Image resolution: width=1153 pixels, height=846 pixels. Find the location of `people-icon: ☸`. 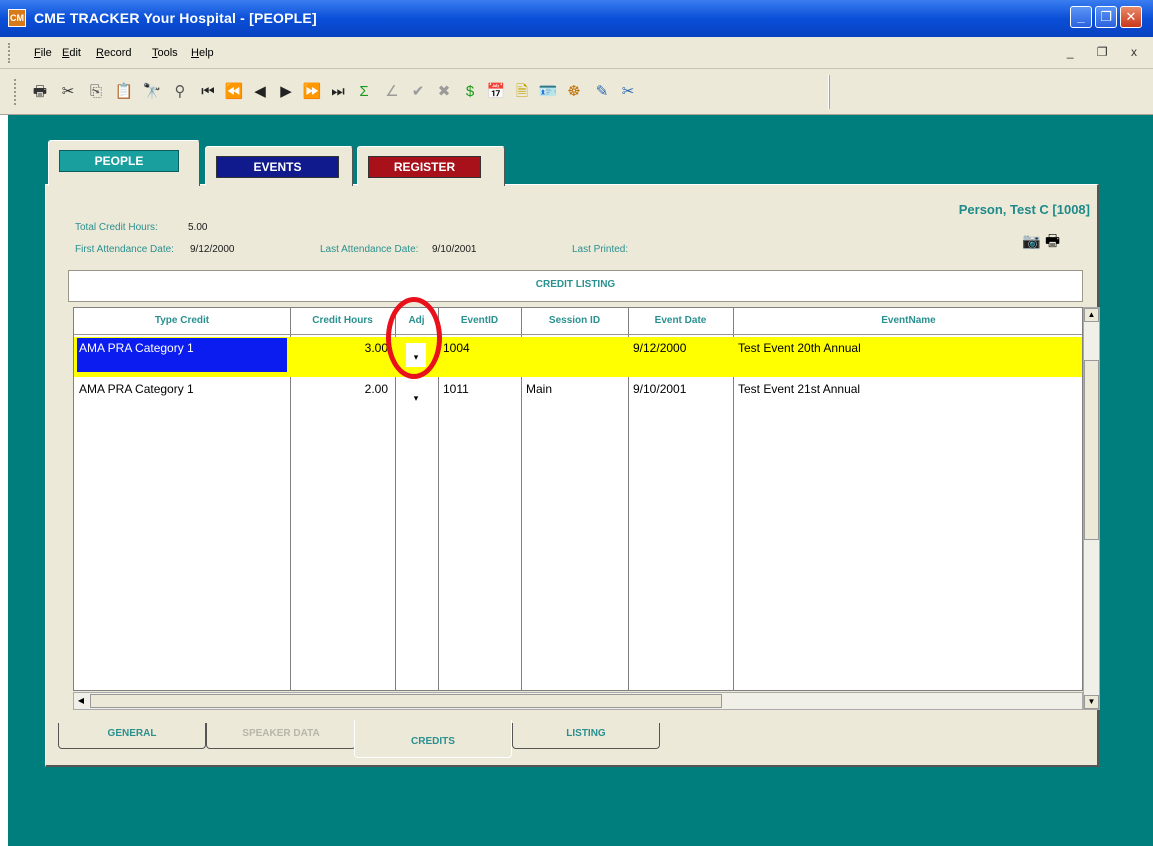

people-icon: ☸ is located at coordinates (574, 91).